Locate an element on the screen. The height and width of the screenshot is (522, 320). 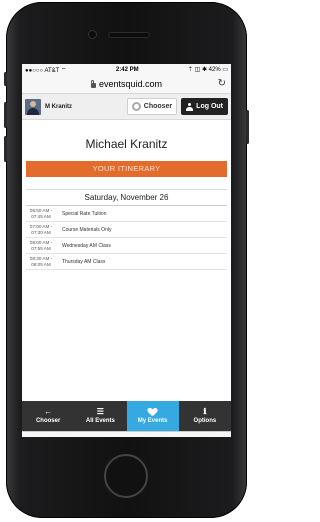
event-time-start: 06:50 AM - is located at coordinates (41, 210).